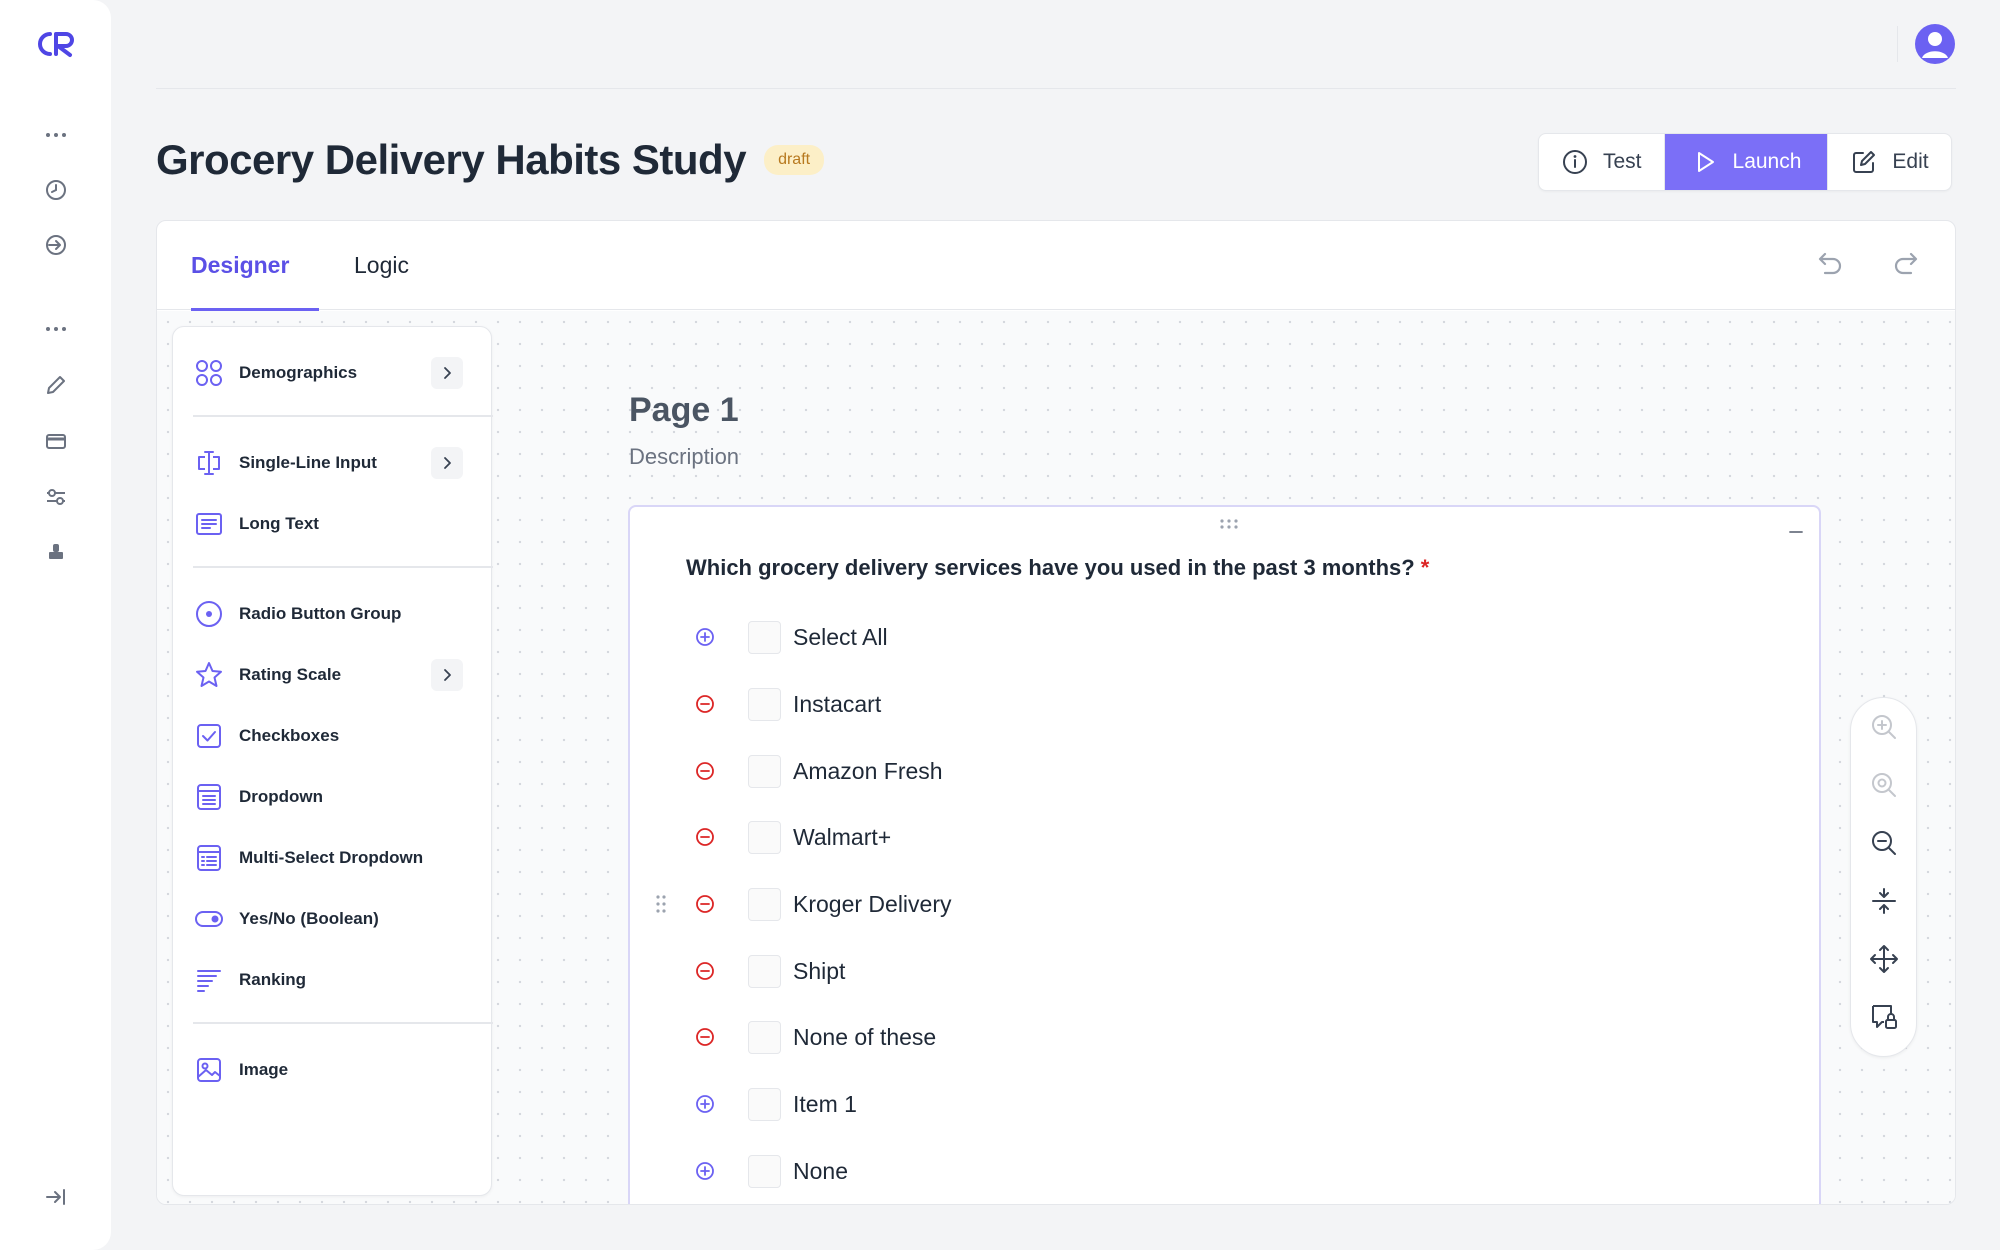  What do you see at coordinates (333, 1070) in the screenshot?
I see `toolbox-item-image: Image` at bounding box center [333, 1070].